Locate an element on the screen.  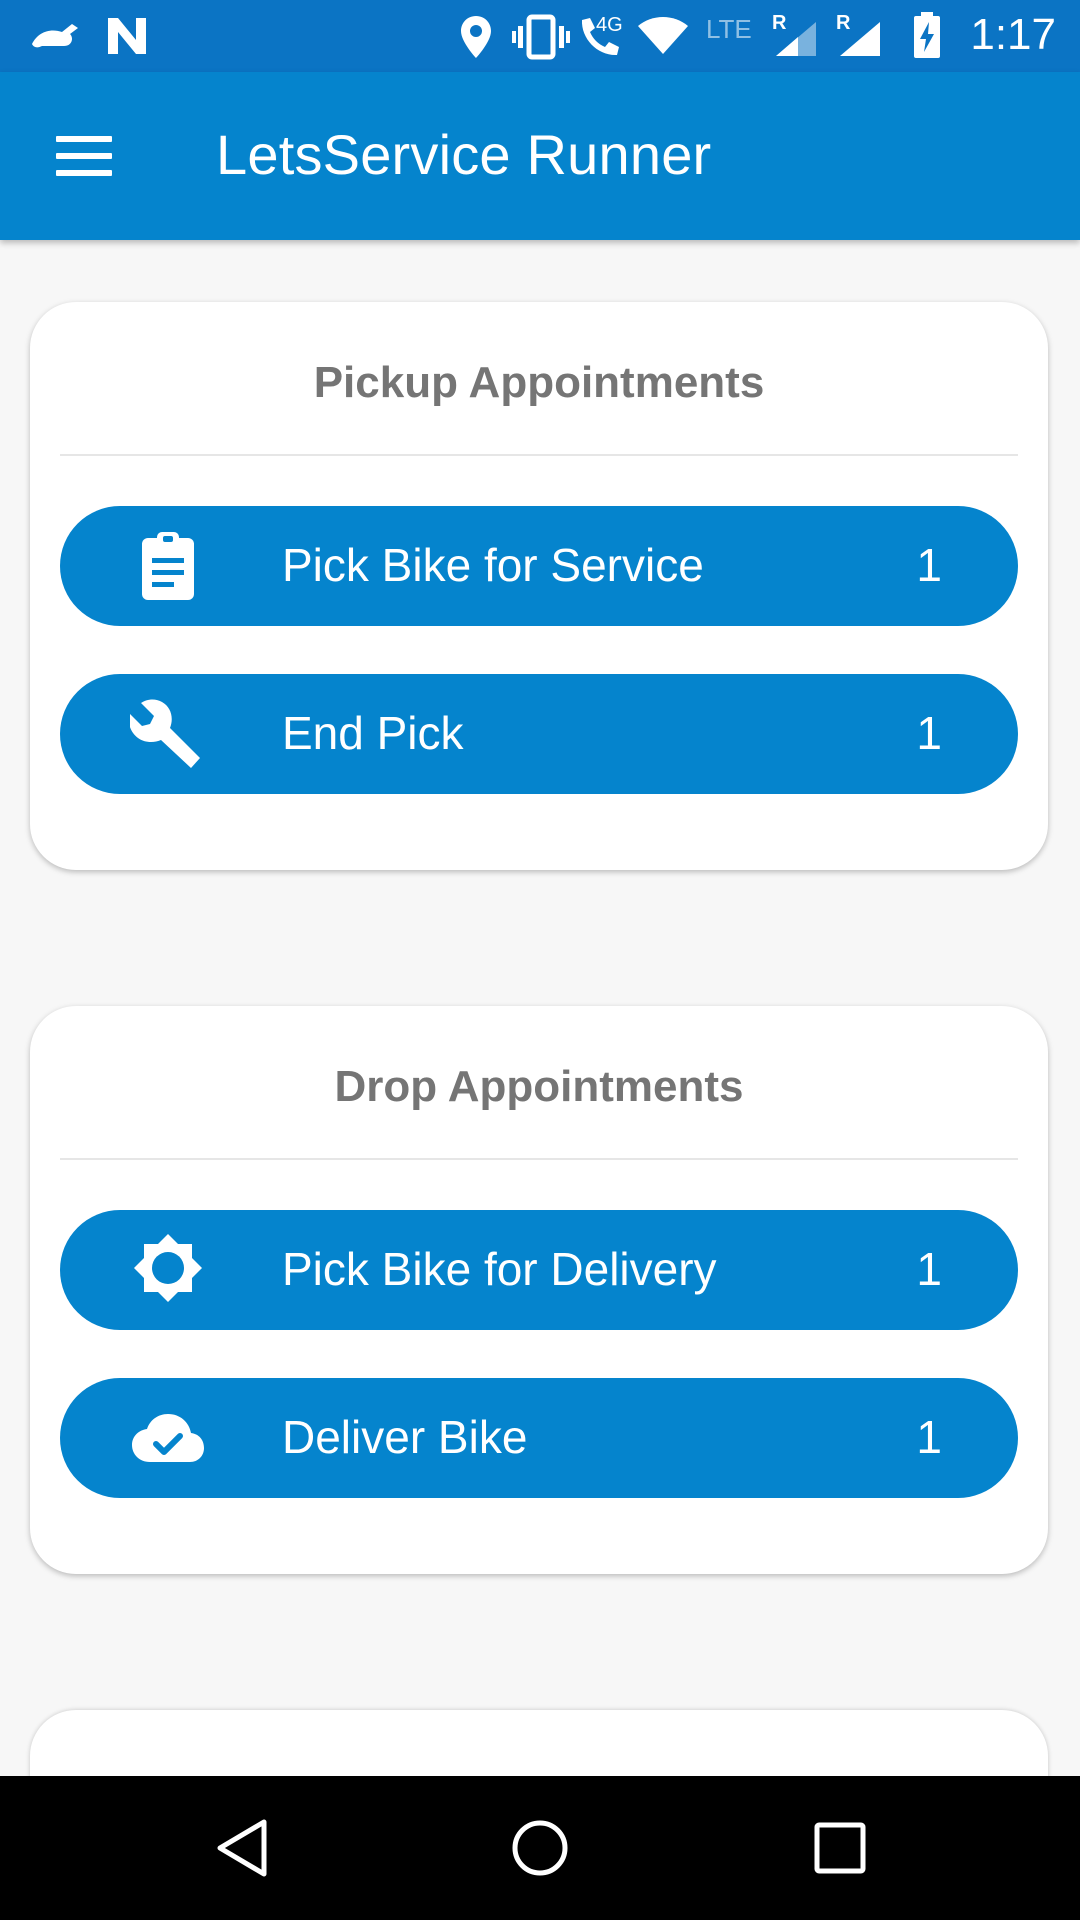
brightness-icon is located at coordinates (168, 1268).